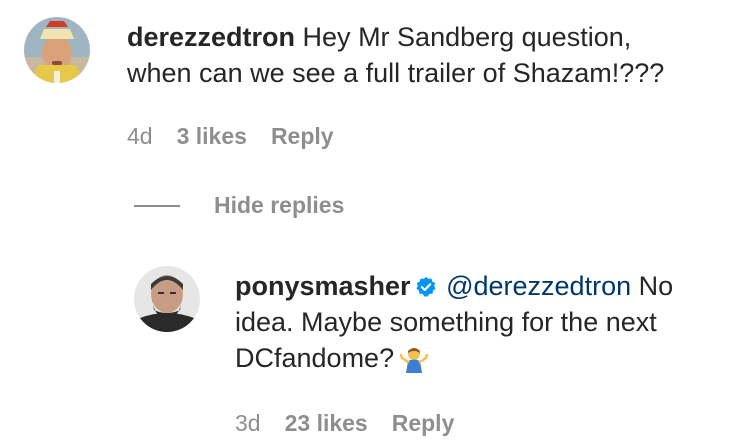  Describe the element at coordinates (212, 136) in the screenshot. I see `comment-likes: 3 likes` at that location.